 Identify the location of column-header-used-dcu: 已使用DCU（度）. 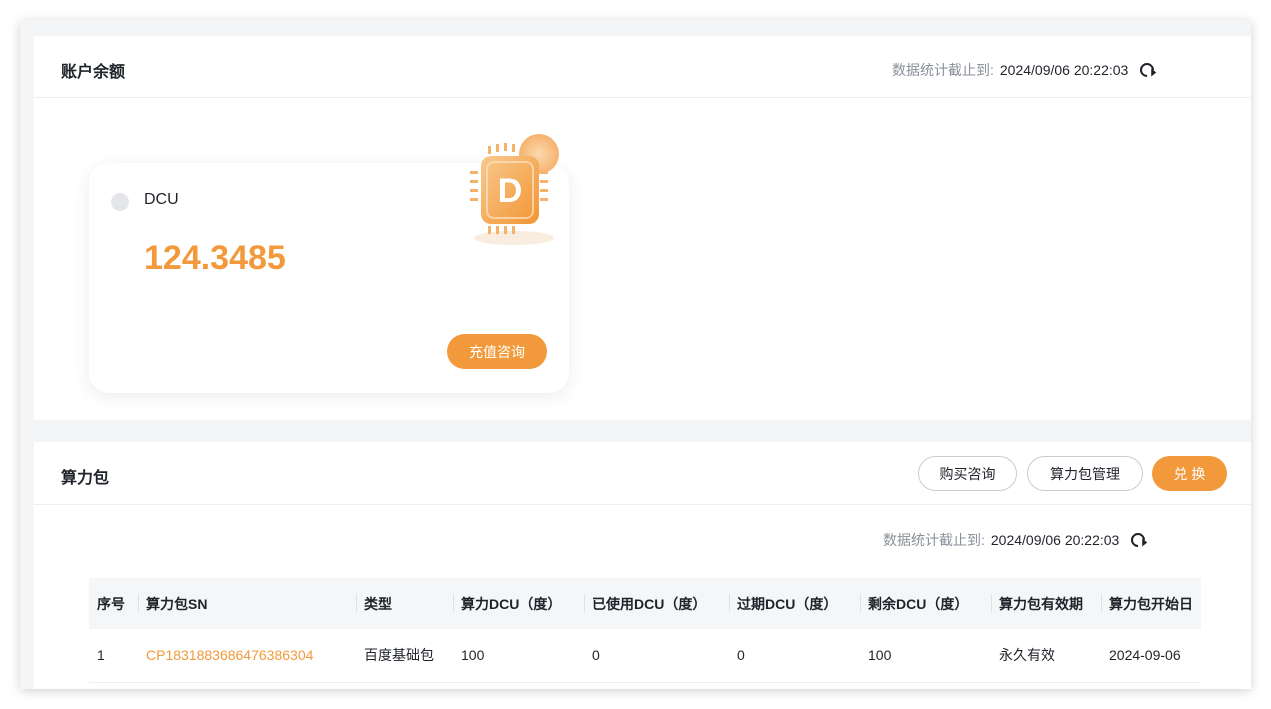
(656, 603).